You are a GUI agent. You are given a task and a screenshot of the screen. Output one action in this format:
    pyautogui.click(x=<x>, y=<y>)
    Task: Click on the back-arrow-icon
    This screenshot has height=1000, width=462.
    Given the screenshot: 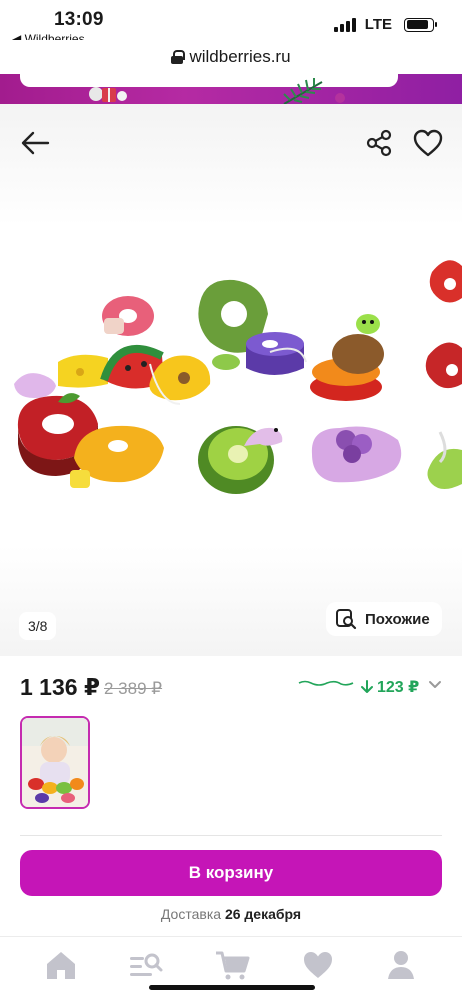 What is the action you would take?
    pyautogui.click(x=35, y=143)
    